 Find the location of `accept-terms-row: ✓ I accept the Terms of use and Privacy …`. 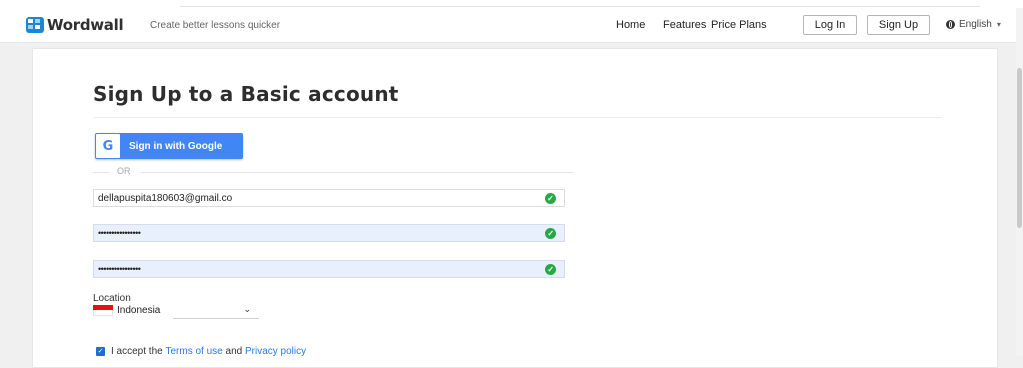

accept-terms-row: ✓ I accept the Terms of use and Privacy … is located at coordinates (201, 351).